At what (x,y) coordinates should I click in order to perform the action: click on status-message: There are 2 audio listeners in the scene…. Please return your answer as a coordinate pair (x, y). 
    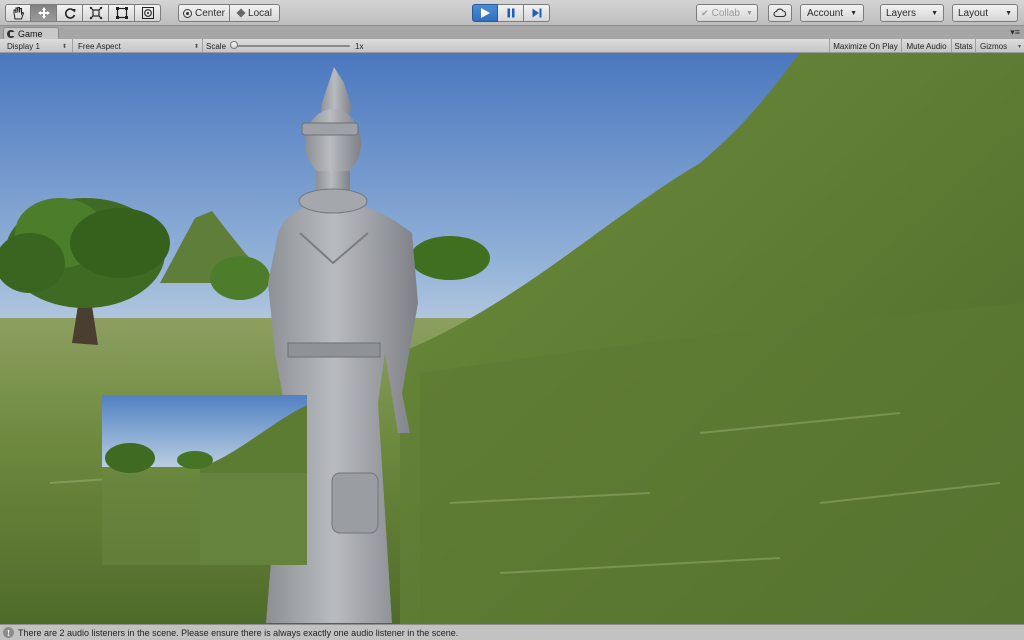
    Looking at the image, I should click on (238, 632).